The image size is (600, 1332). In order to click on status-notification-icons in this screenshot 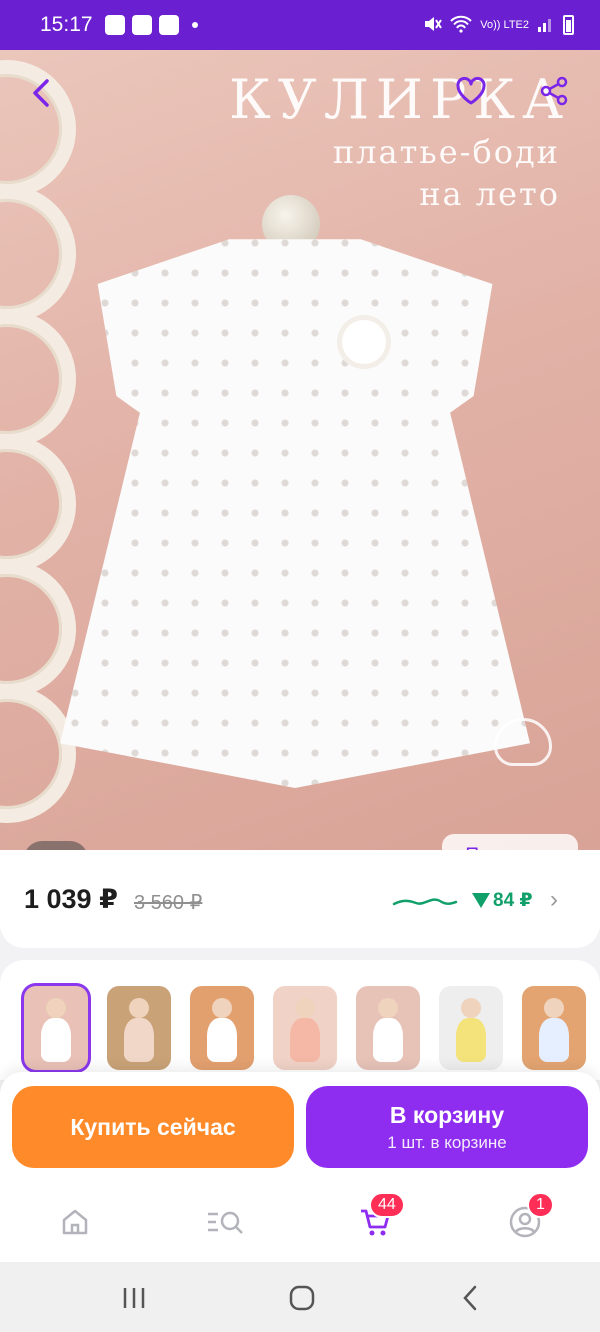, I will do `click(151, 25)`.